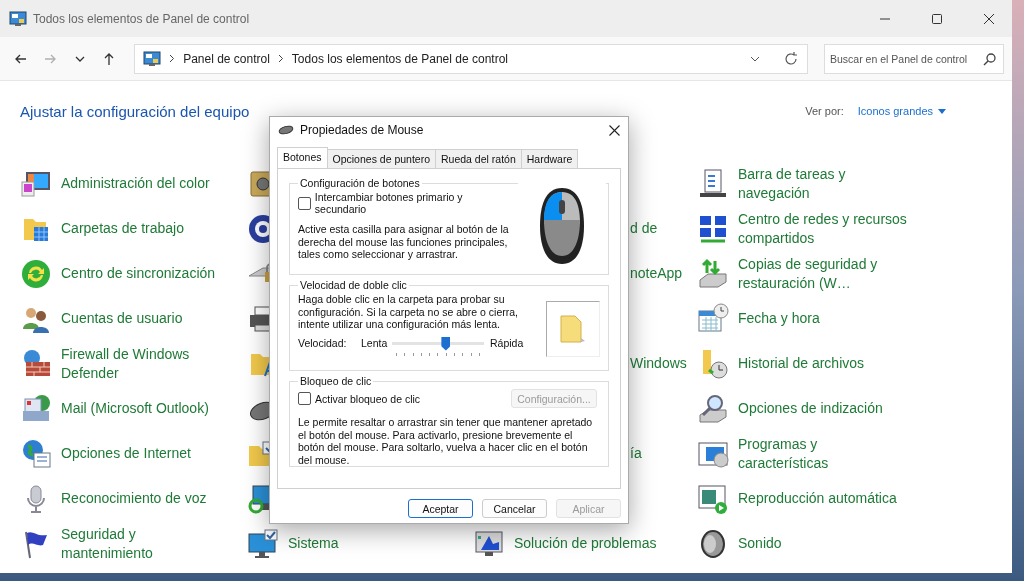  What do you see at coordinates (323, 342) in the screenshot?
I see `speed-label: Velocidad:` at bounding box center [323, 342].